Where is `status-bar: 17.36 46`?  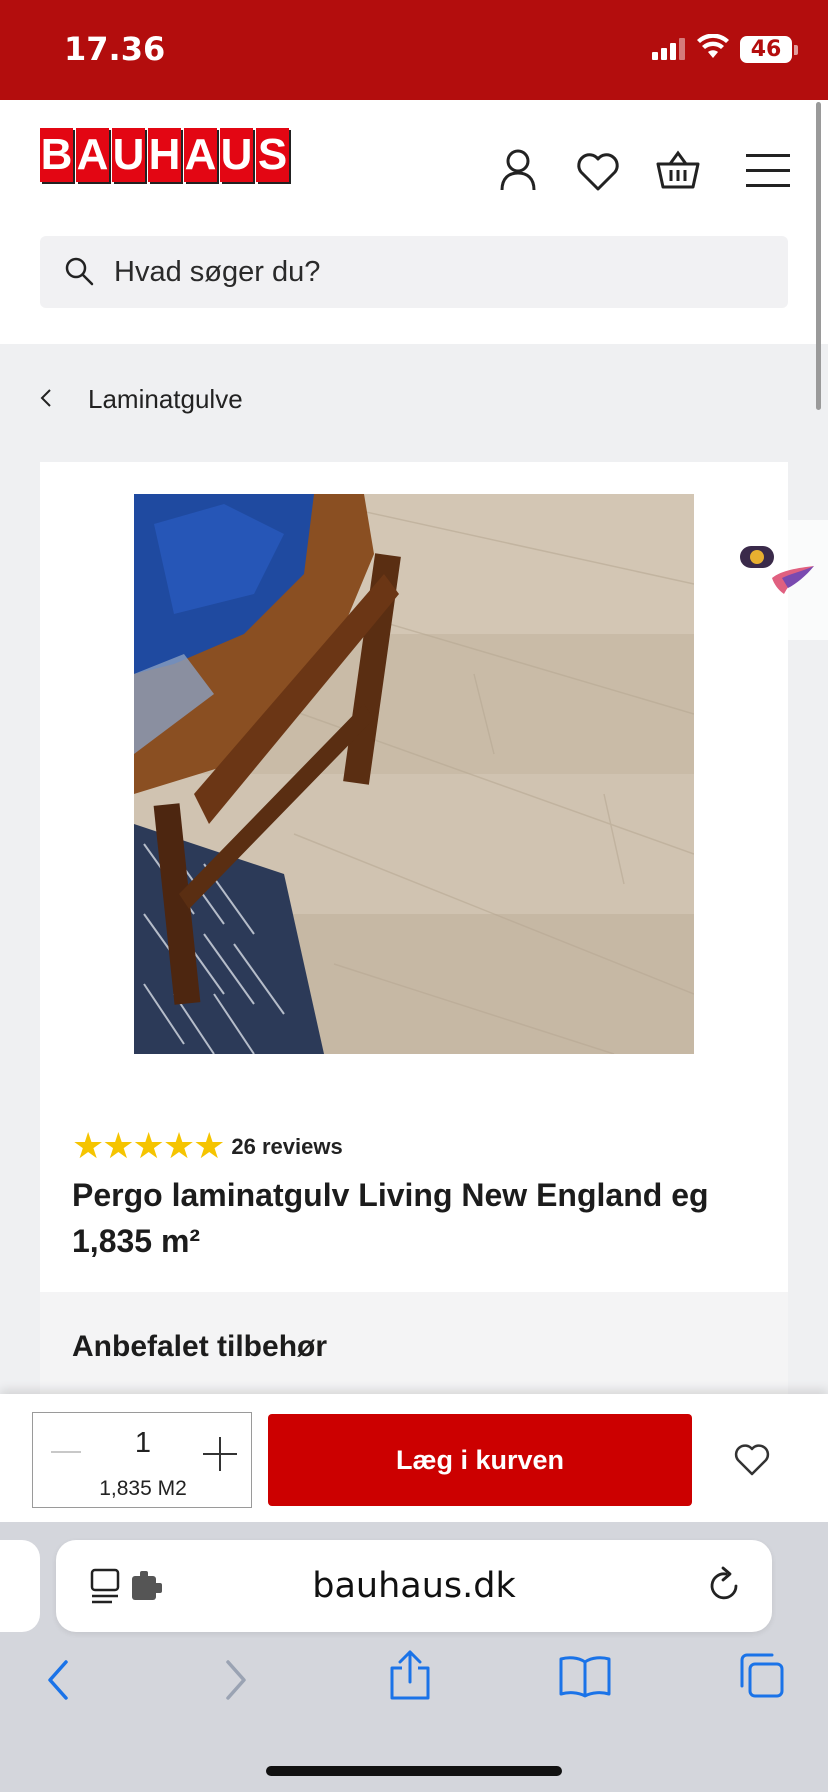
status-bar: 17.36 46 is located at coordinates (414, 50).